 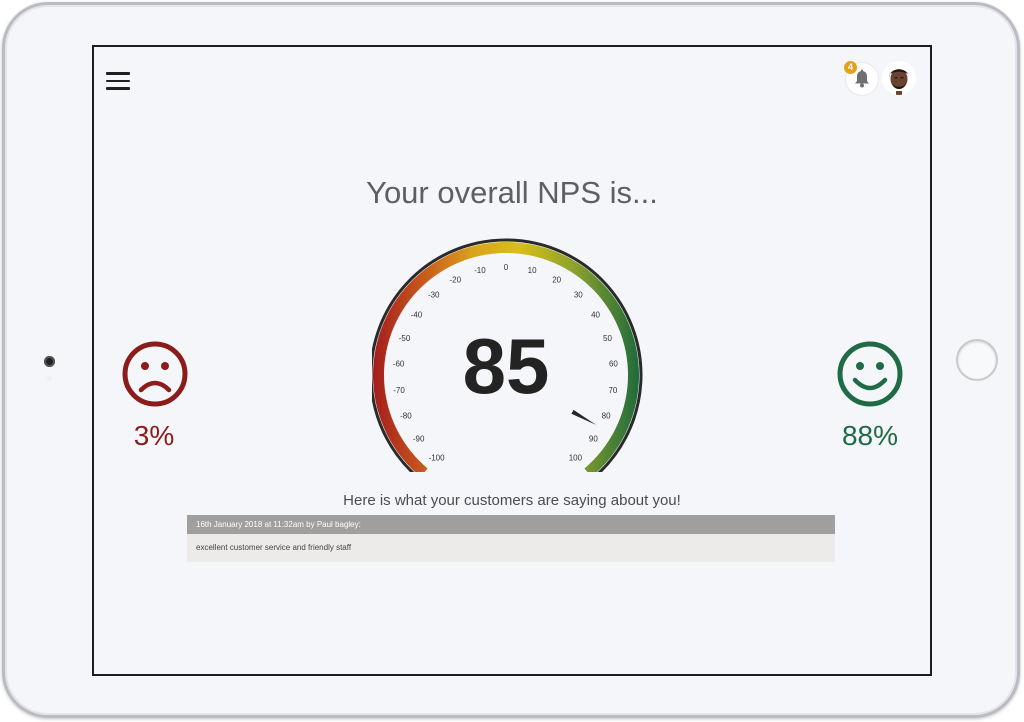 I want to click on promoters-percent: 88%, so click(x=870, y=435).